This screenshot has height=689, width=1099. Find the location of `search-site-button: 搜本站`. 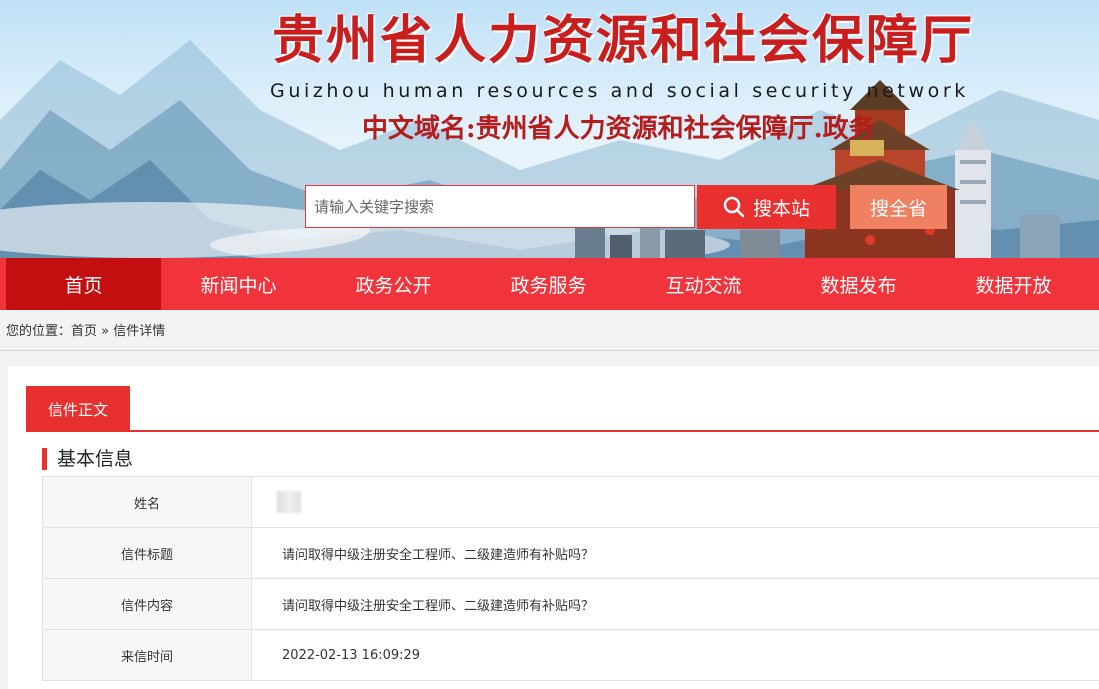

search-site-button: 搜本站 is located at coordinates (766, 207).